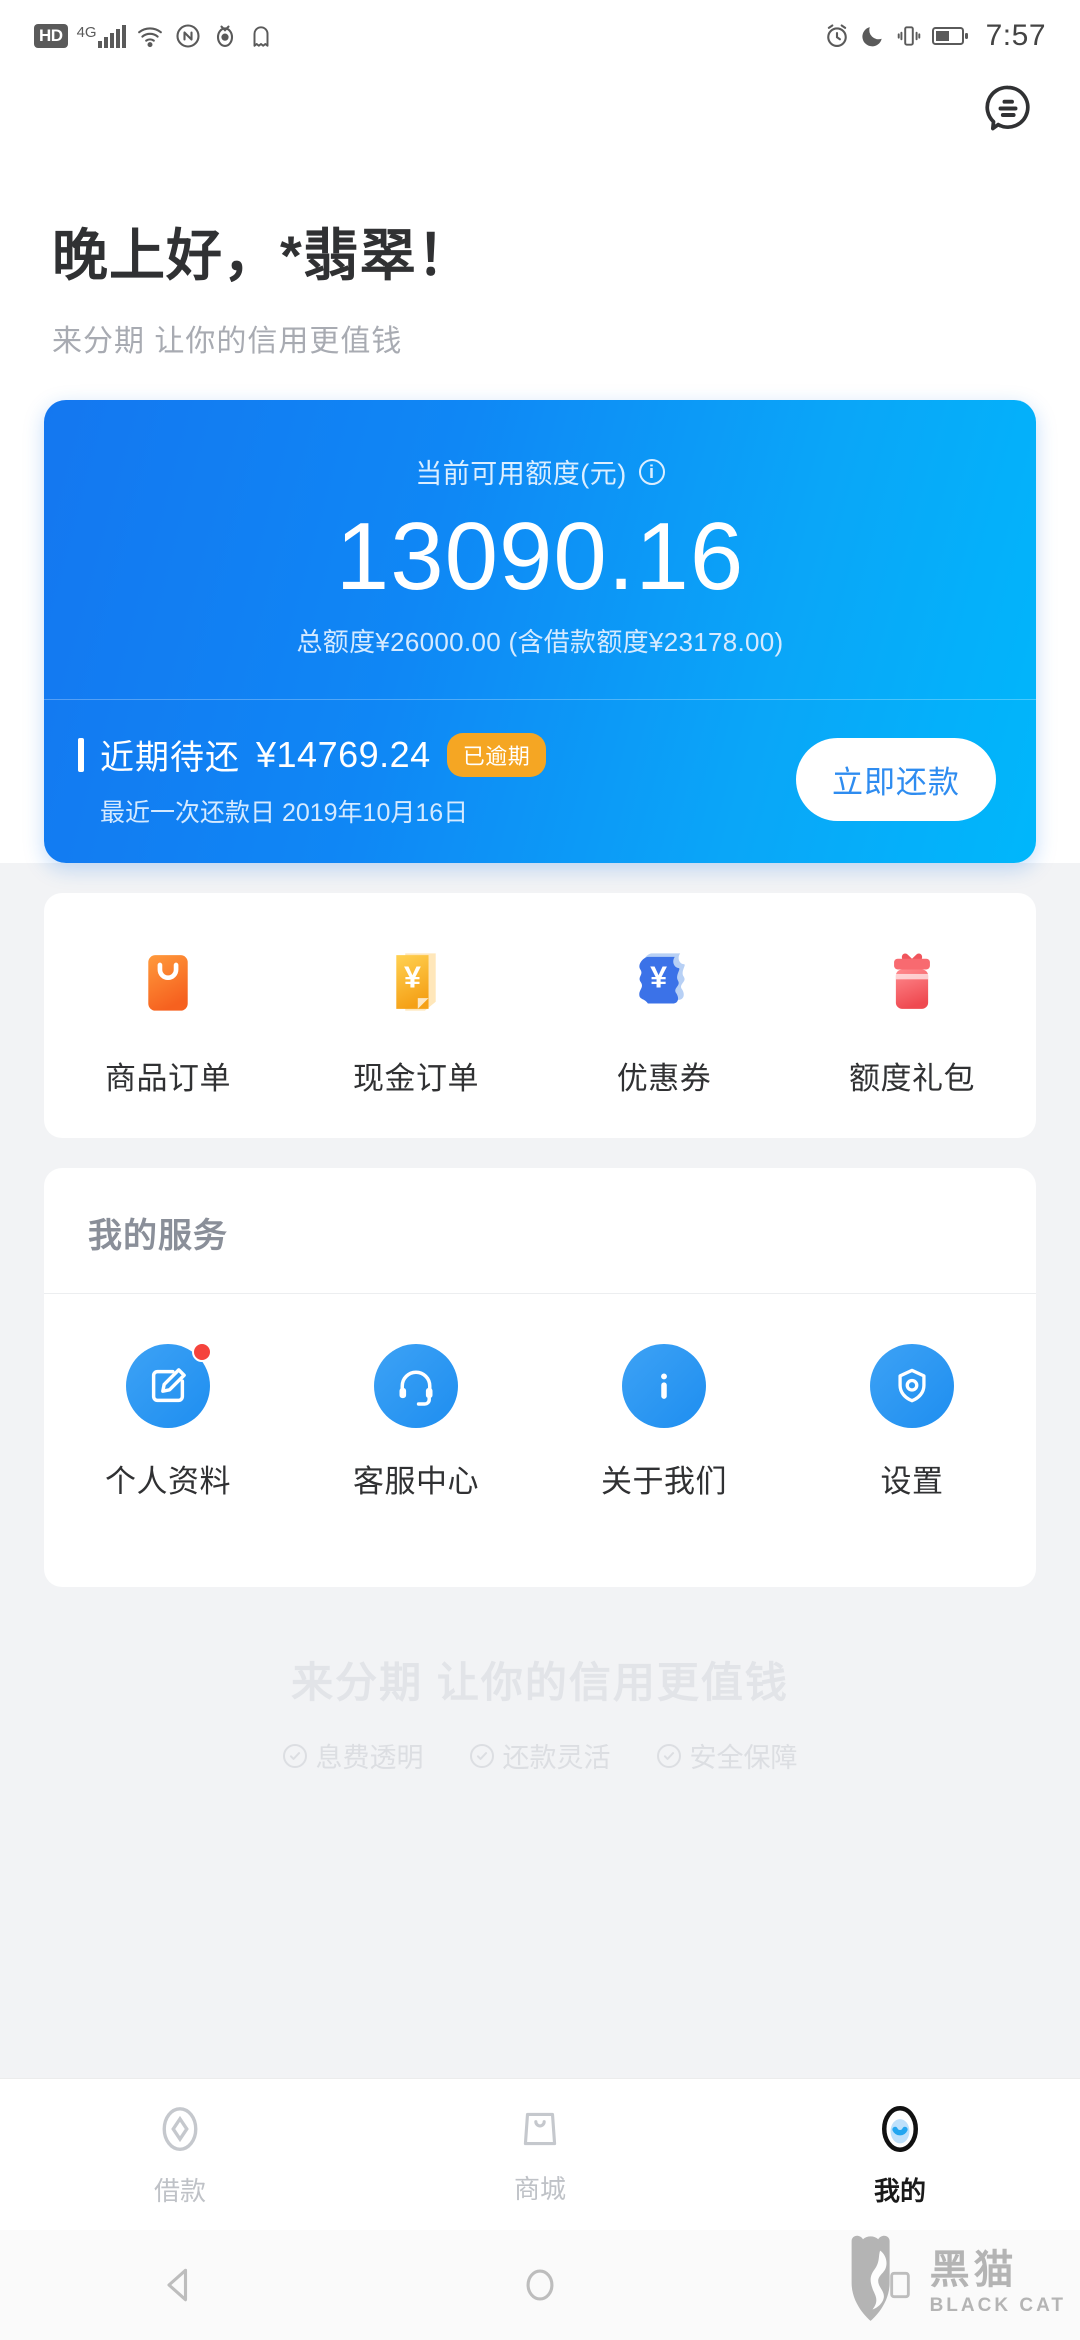  What do you see at coordinates (369, 1758) in the screenshot?
I see `footer-feature-label: 息费透明` at bounding box center [369, 1758].